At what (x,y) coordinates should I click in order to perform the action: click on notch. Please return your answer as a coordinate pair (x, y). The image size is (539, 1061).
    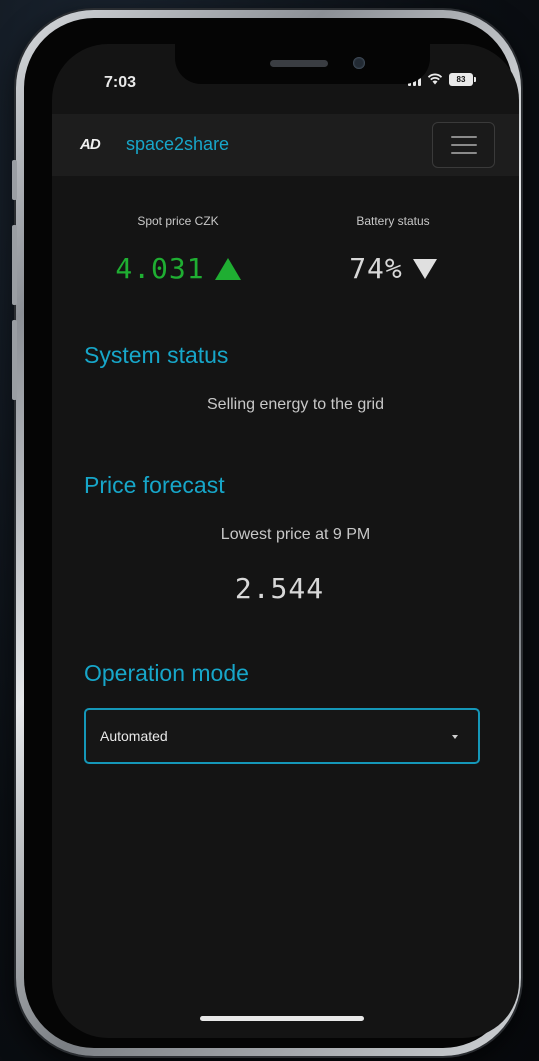
    Looking at the image, I should click on (302, 64).